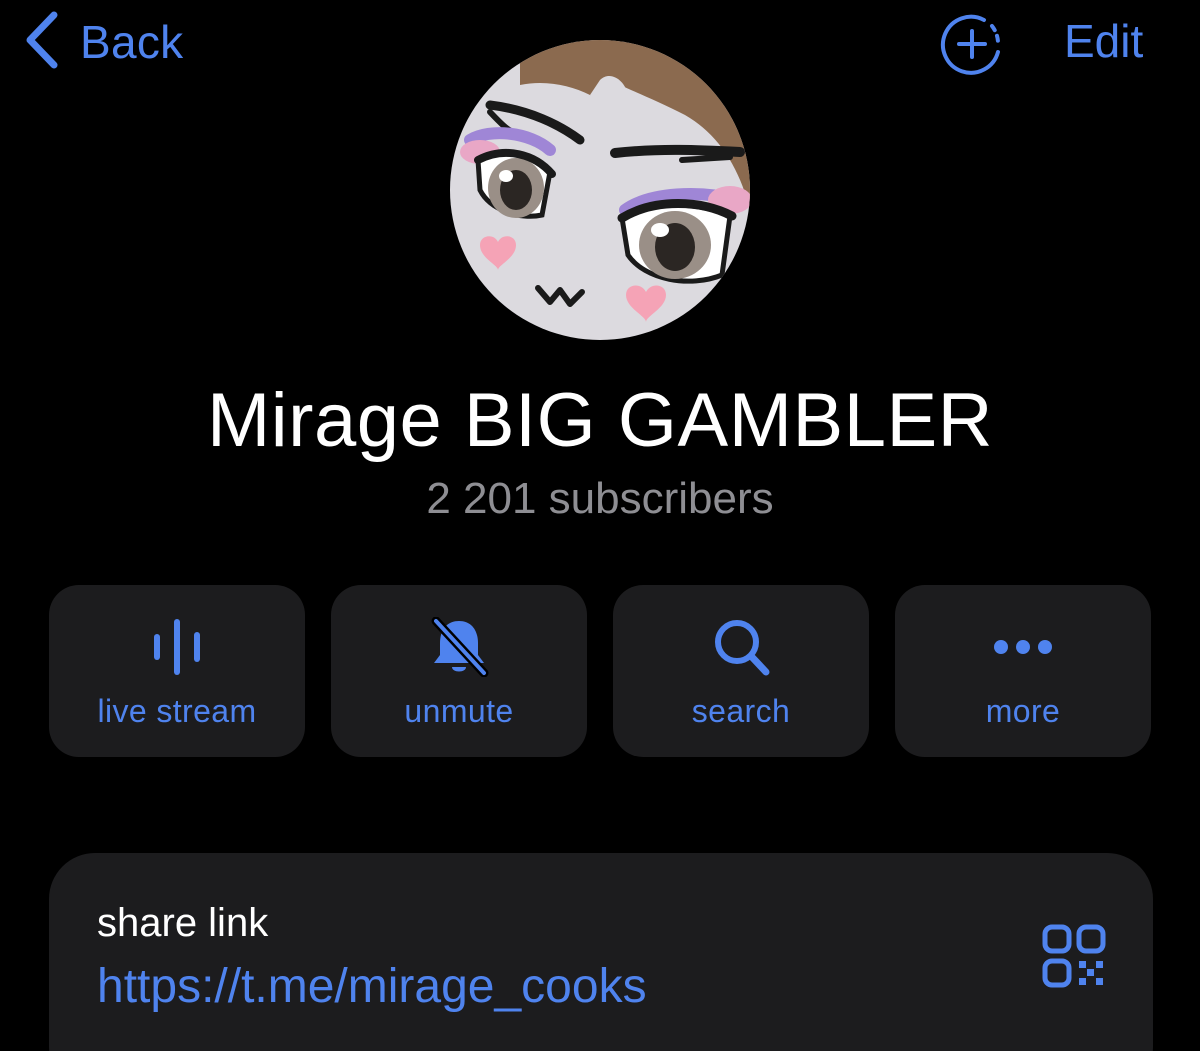  What do you see at coordinates (600, 498) in the screenshot?
I see `subscriber-count: 2 201 subscribers` at bounding box center [600, 498].